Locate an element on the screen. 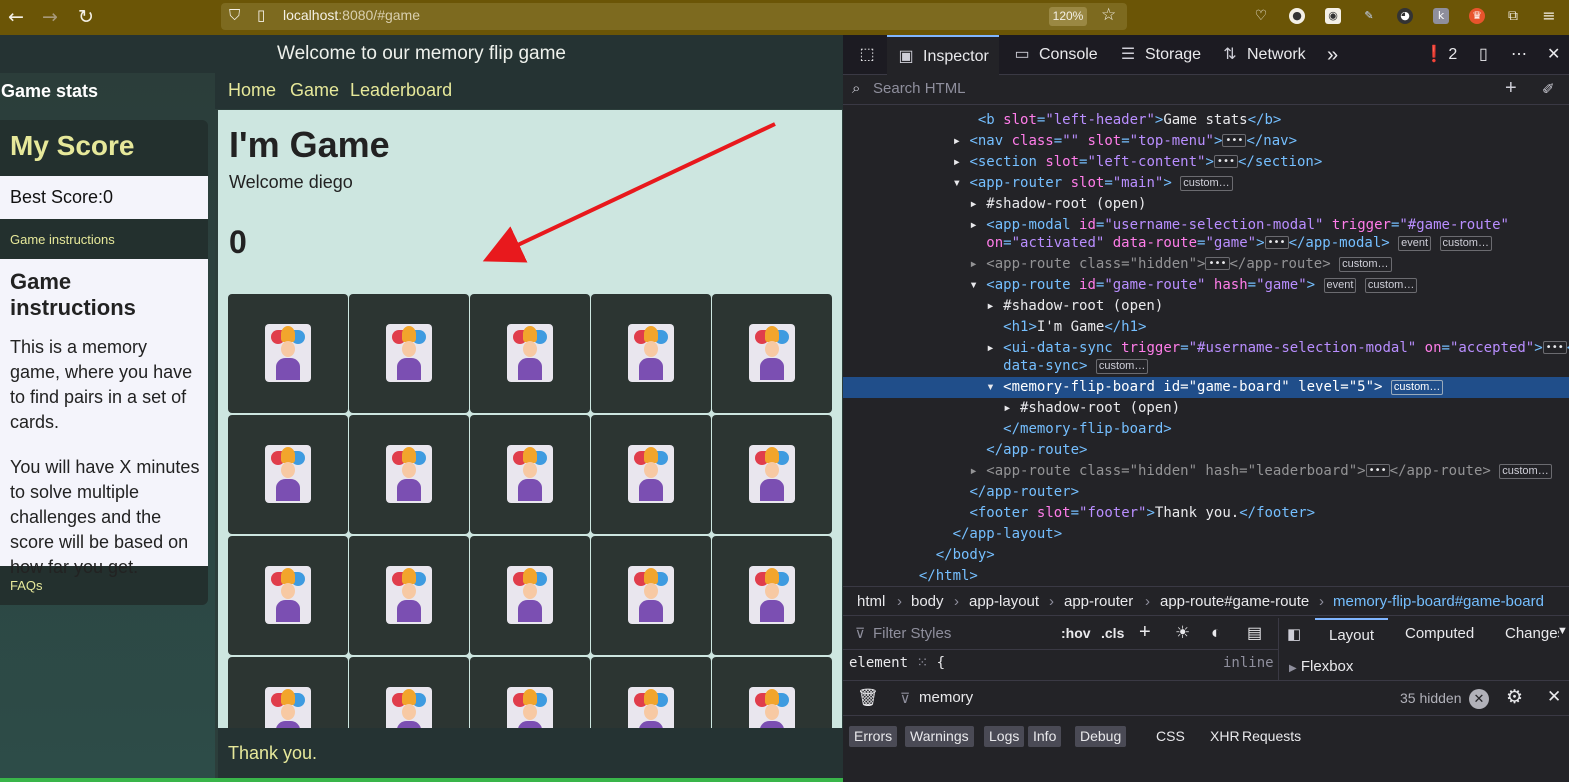 This screenshot has width=1569, height=782. console-filter-input: memory is located at coordinates (946, 697).